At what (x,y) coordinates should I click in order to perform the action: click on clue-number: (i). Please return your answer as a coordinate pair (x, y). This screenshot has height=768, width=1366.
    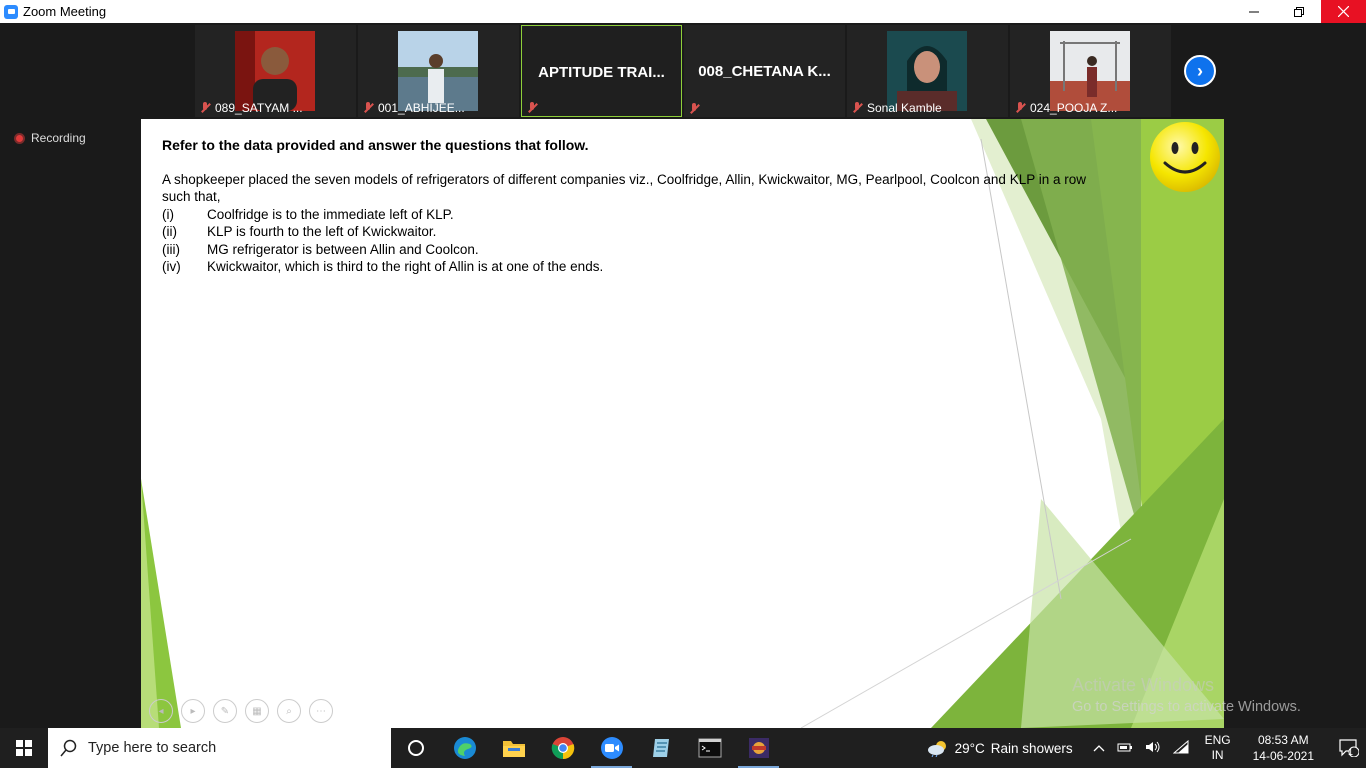
    Looking at the image, I should click on (168, 214).